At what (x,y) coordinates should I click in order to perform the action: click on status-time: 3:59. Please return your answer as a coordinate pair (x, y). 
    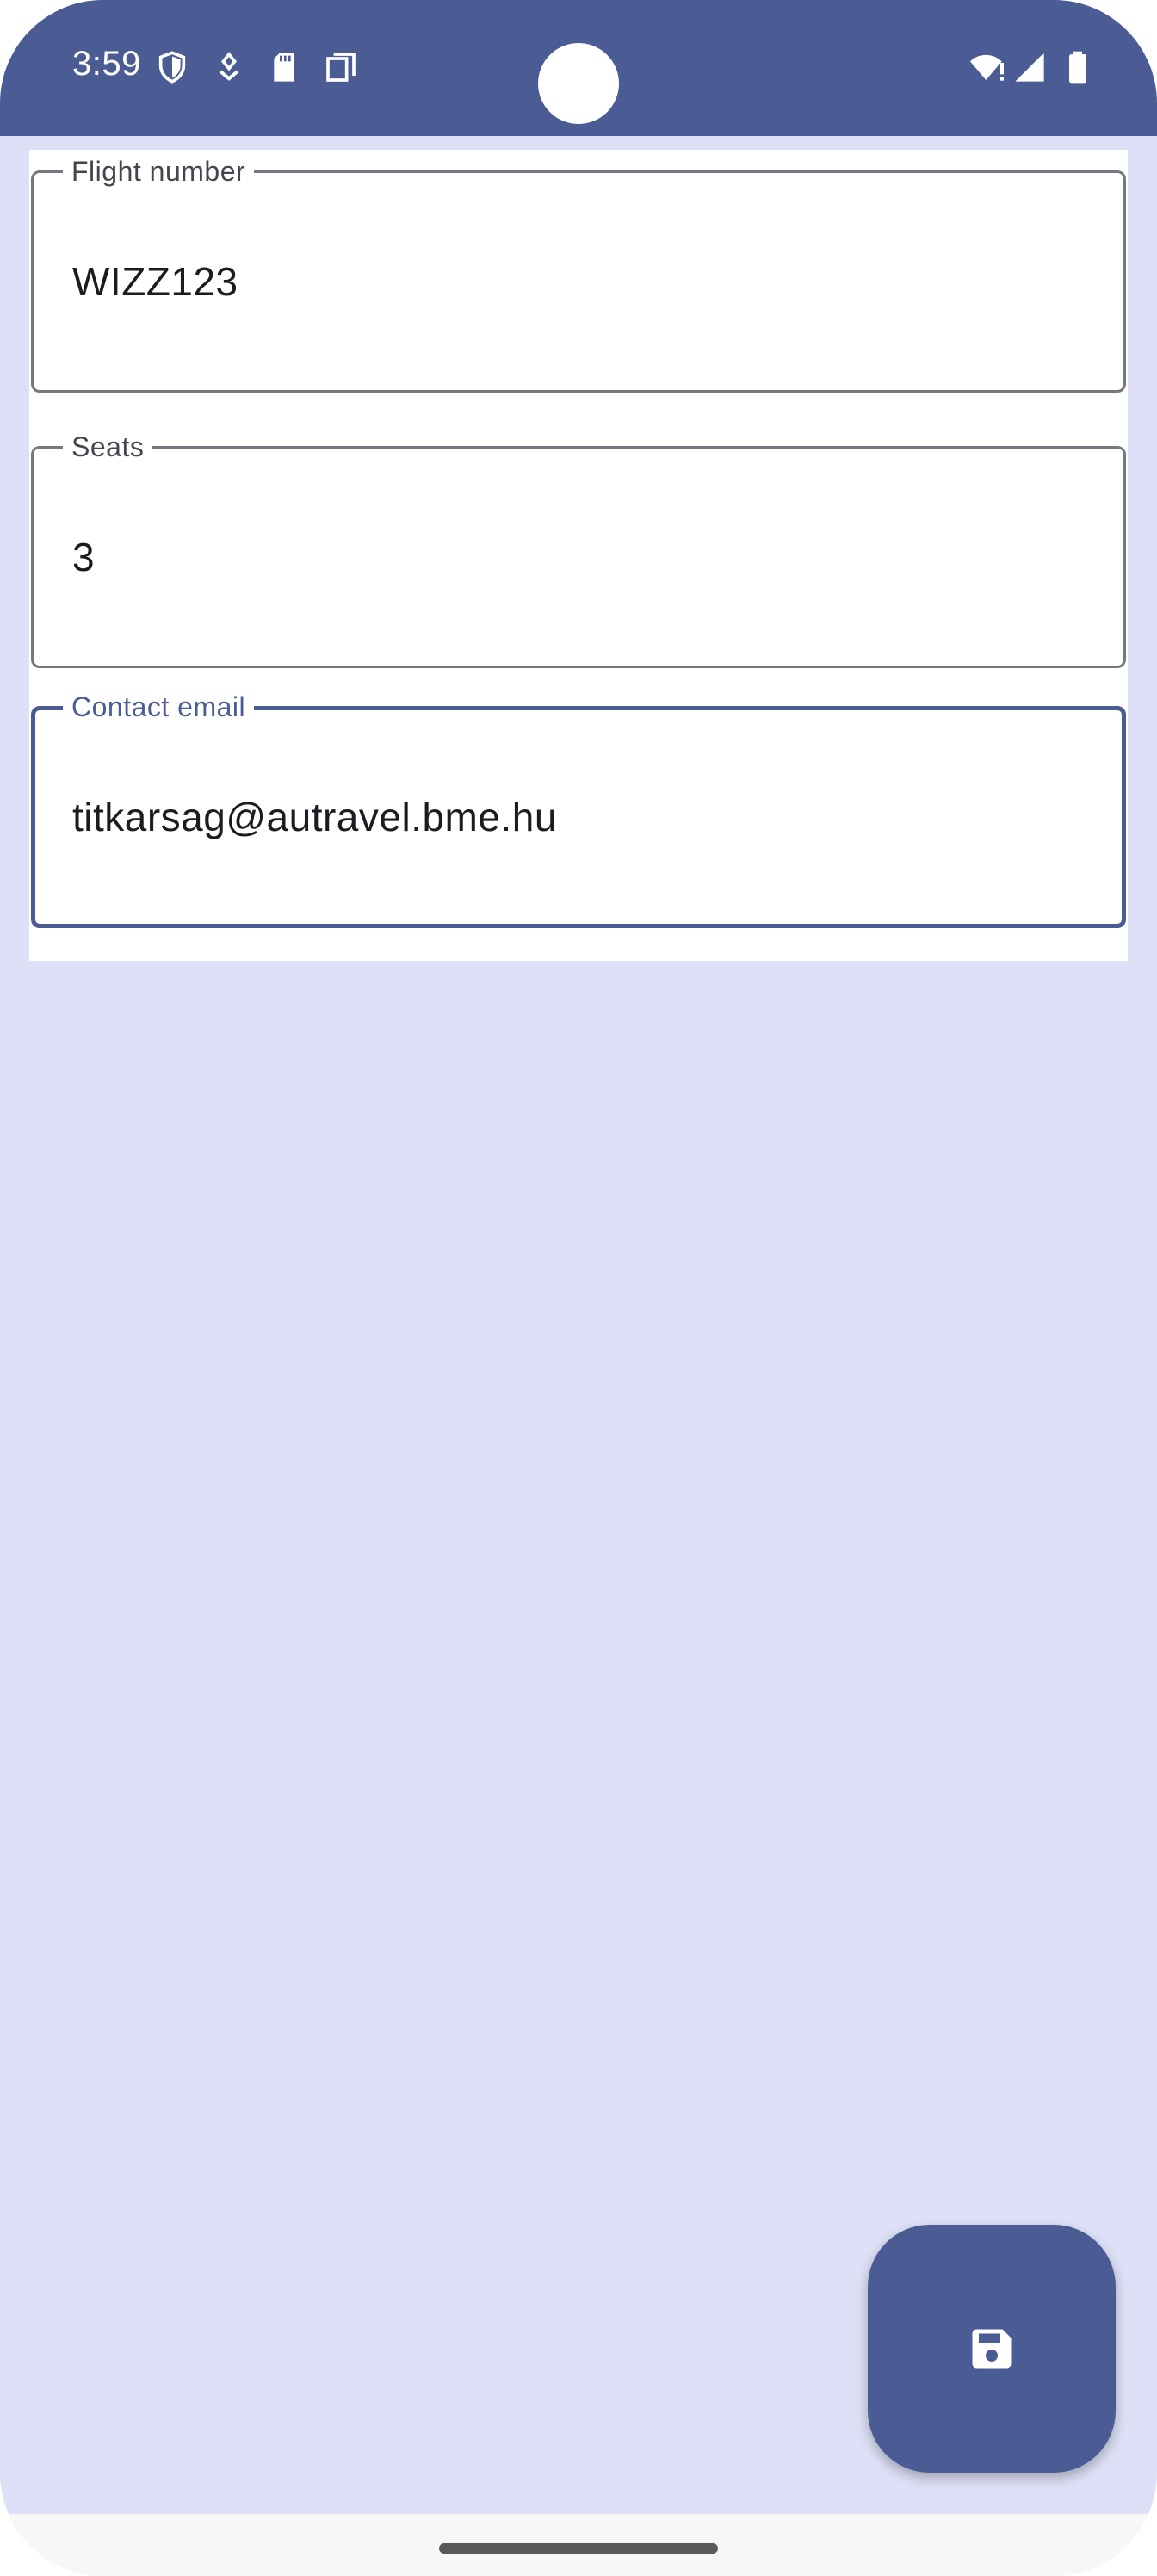
    Looking at the image, I should click on (106, 64).